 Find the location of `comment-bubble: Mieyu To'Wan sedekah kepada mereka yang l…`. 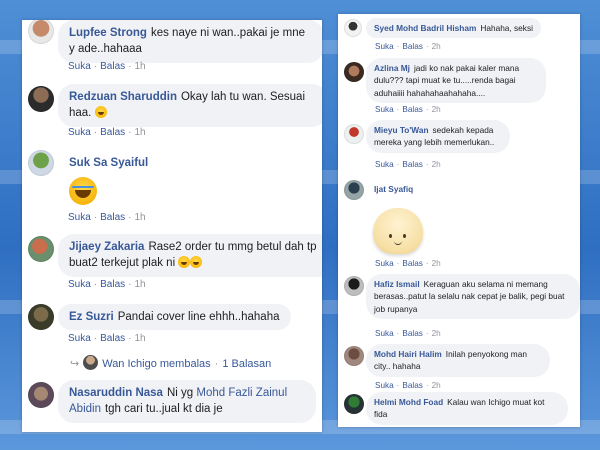

comment-bubble: Mieyu To'Wan sedekah kepada mereka yang l… is located at coordinates (438, 136).